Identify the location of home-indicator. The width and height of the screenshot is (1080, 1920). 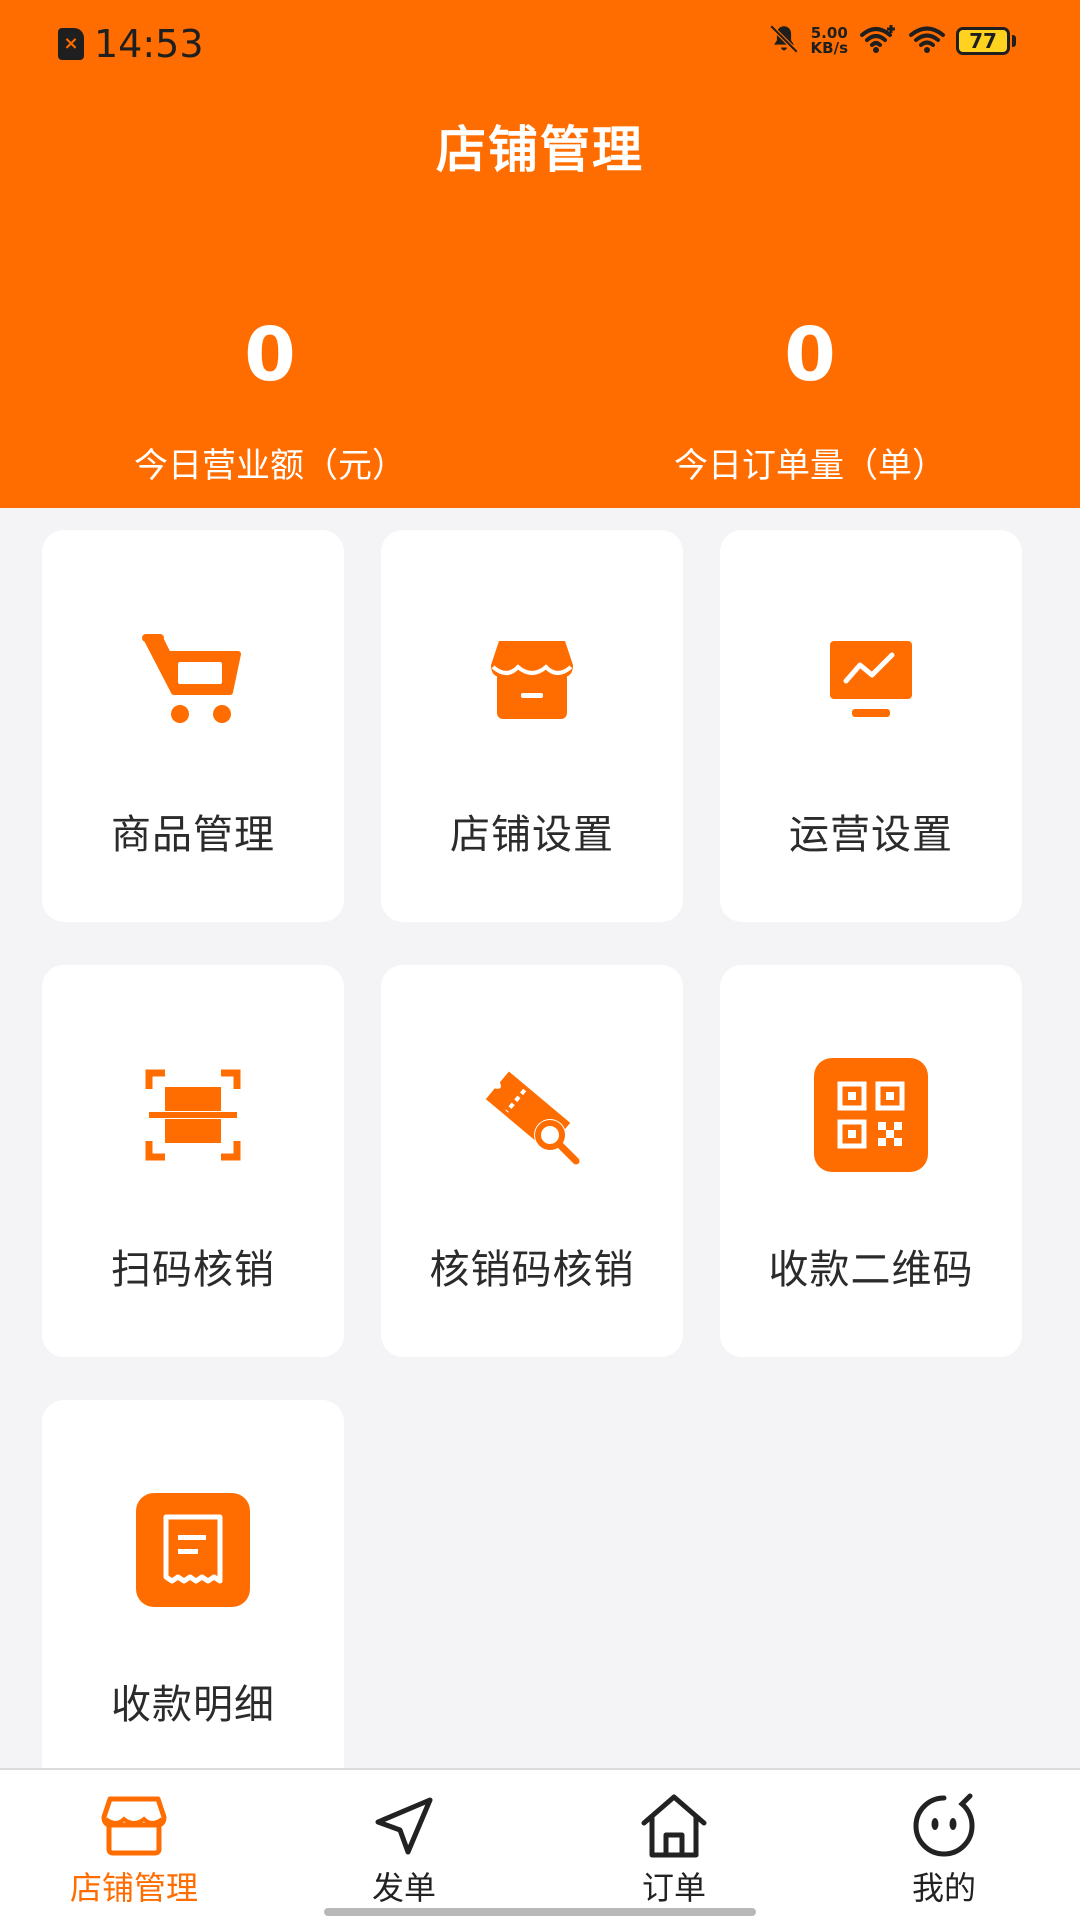
(540, 1912).